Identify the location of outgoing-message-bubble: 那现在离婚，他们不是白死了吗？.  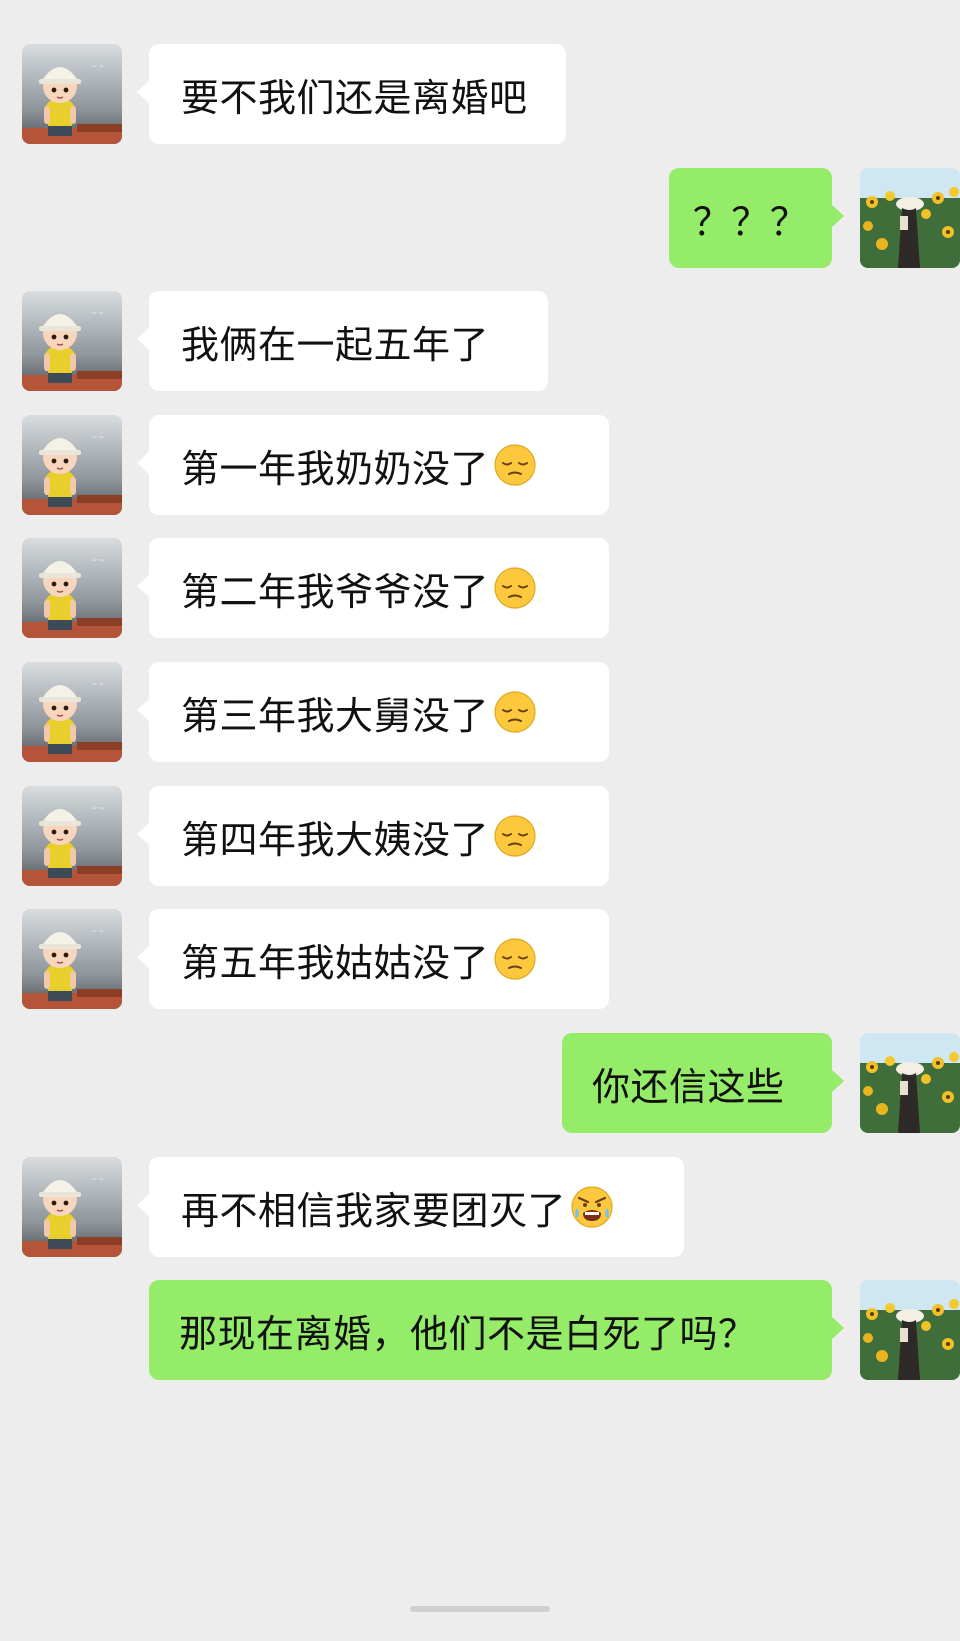
(496, 1330).